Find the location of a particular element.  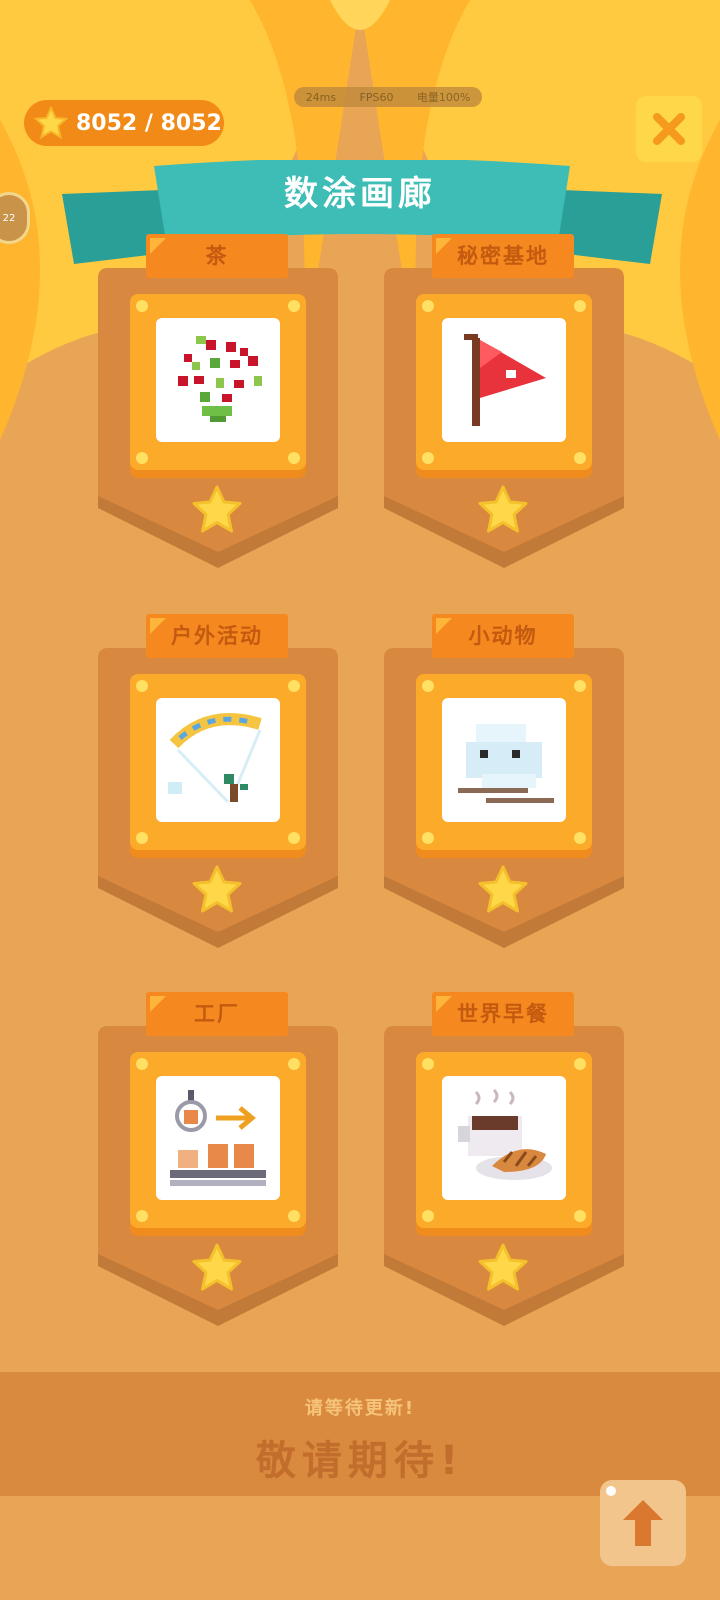

factory-art is located at coordinates (218, 1138).